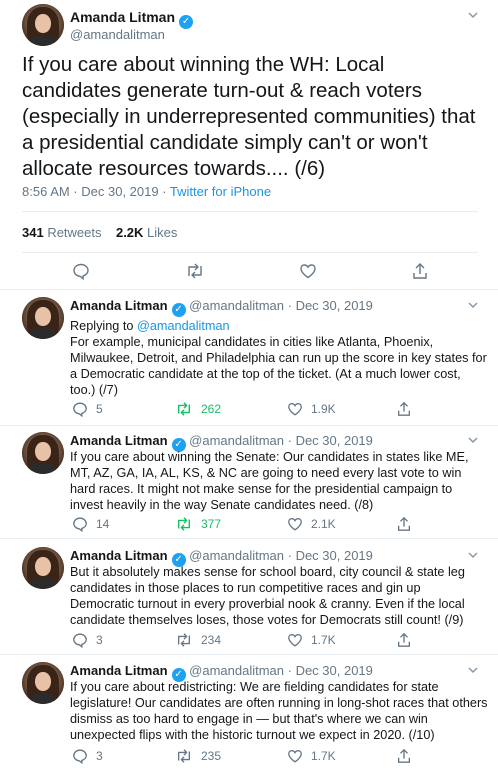 The image size is (498, 774). Describe the element at coordinates (62, 232) in the screenshot. I see `retweets-stat: 341 Retweets` at that location.